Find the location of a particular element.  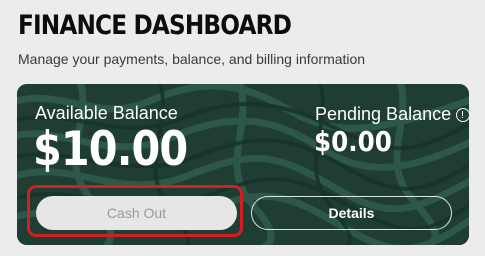

page-title: FINANCE DASHBOARD is located at coordinates (155, 25).